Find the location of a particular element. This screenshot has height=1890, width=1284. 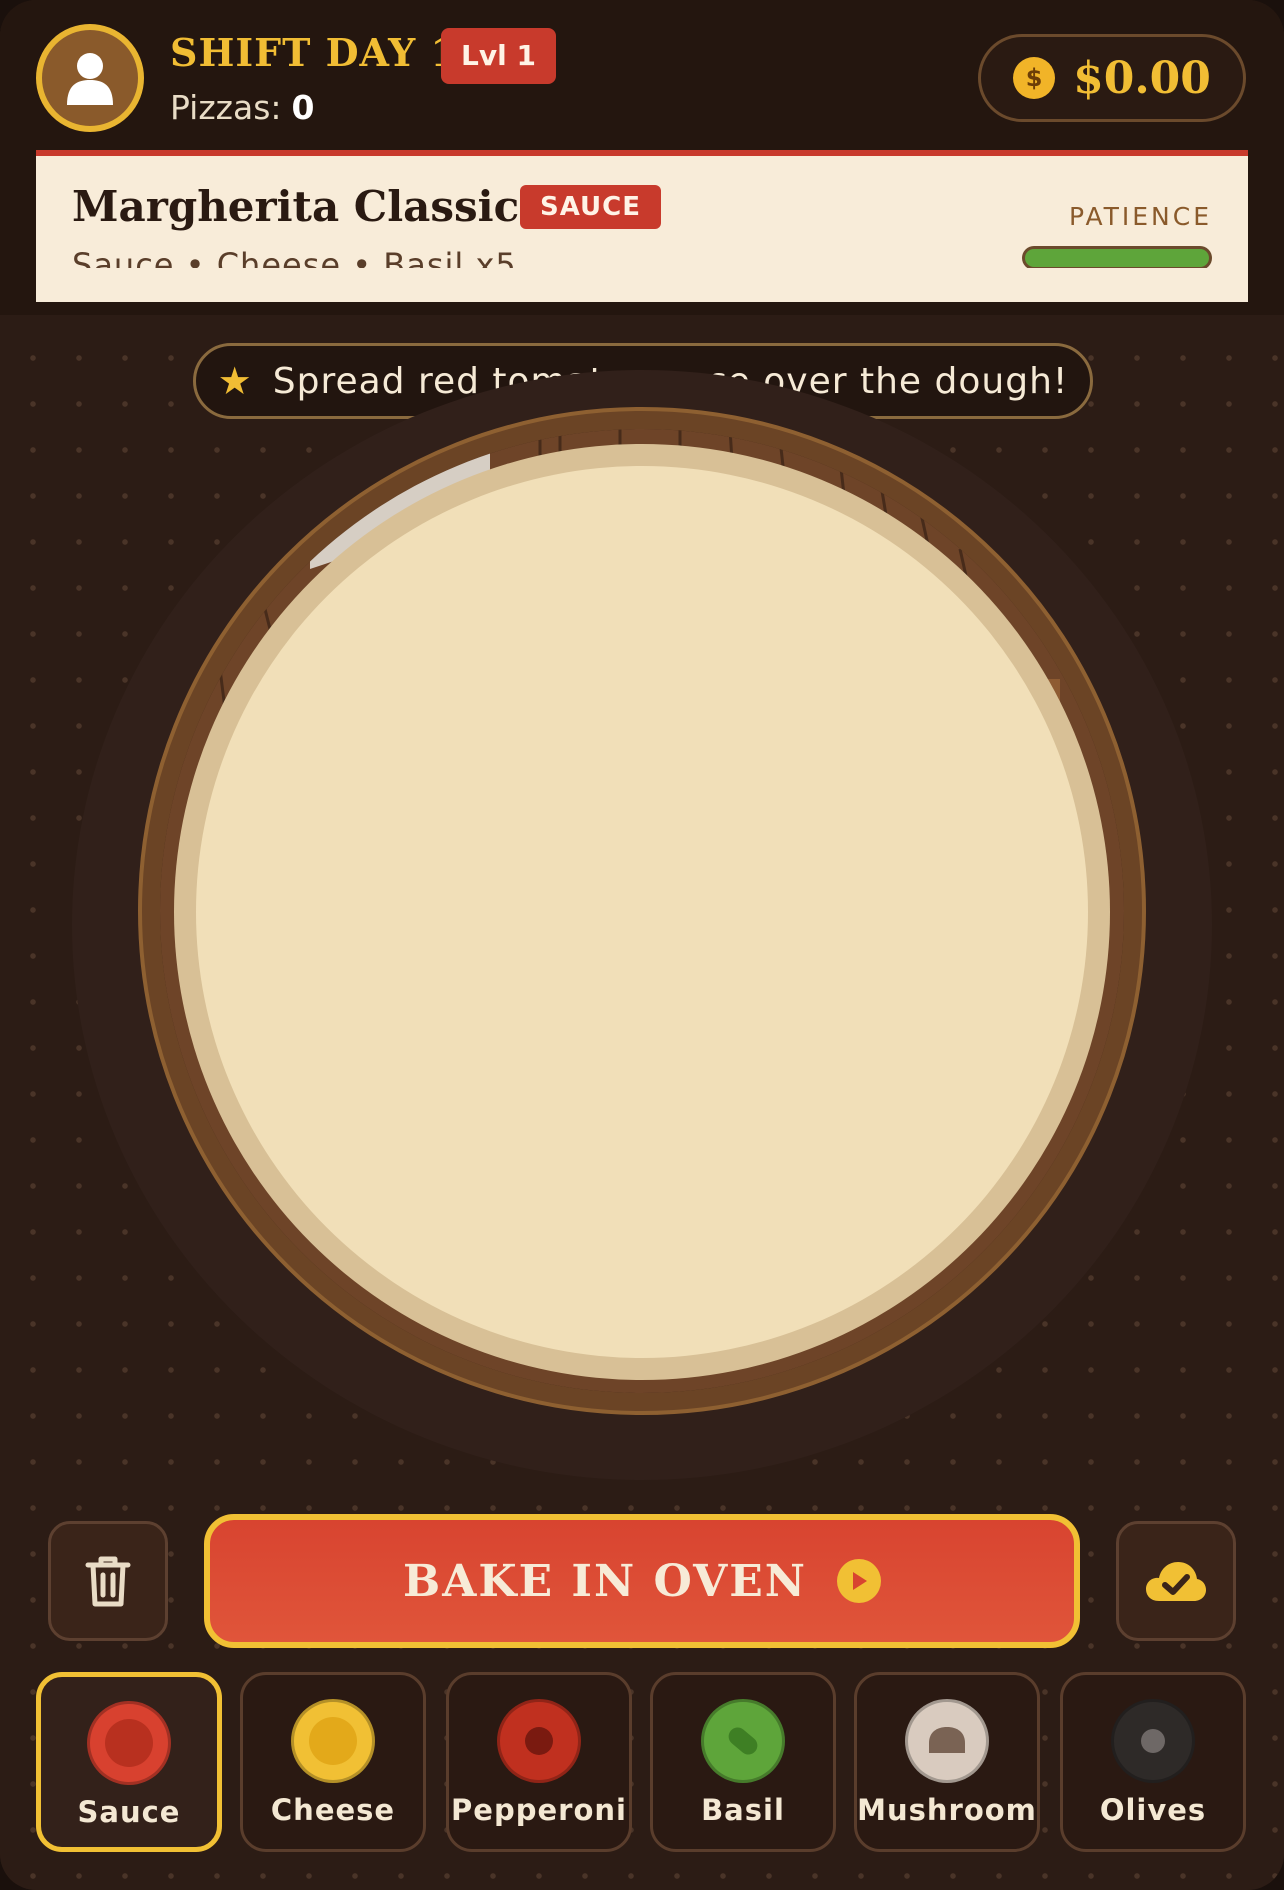

cloud-save-button is located at coordinates (1176, 1581).